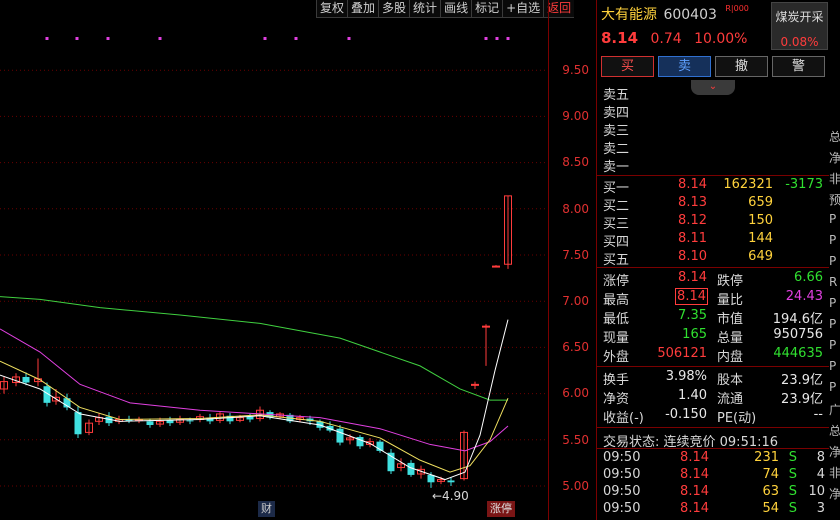 This screenshot has width=840, height=520. Describe the element at coordinates (424, 9) in the screenshot. I see `statistics-button: 统计` at that location.